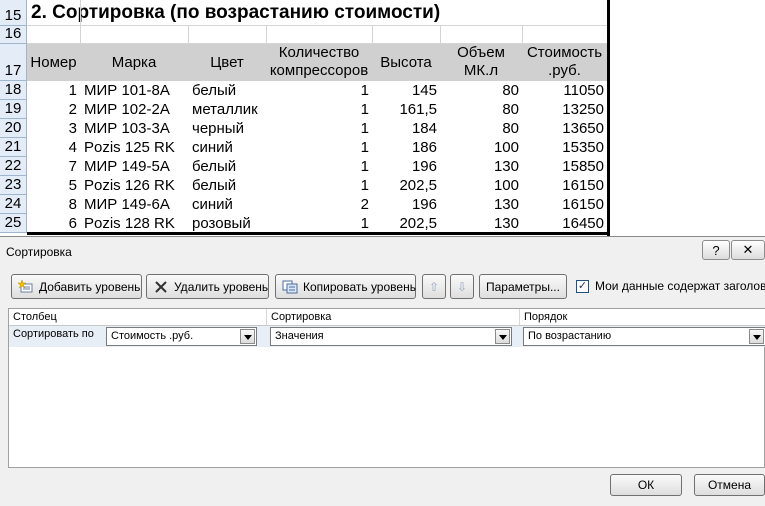 The height and width of the screenshot is (506, 765). What do you see at coordinates (134, 109) in the screenshot?
I see `cell-marka: МИР 102-2А` at bounding box center [134, 109].